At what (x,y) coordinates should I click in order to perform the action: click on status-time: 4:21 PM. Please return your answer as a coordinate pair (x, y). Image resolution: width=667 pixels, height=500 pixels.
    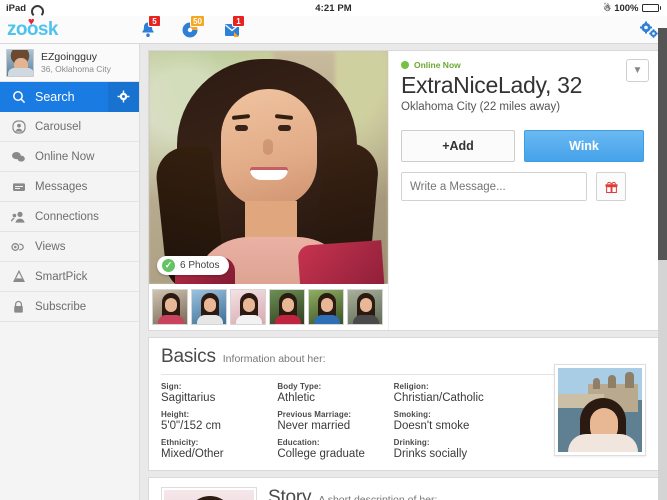
    Looking at the image, I should click on (333, 8).